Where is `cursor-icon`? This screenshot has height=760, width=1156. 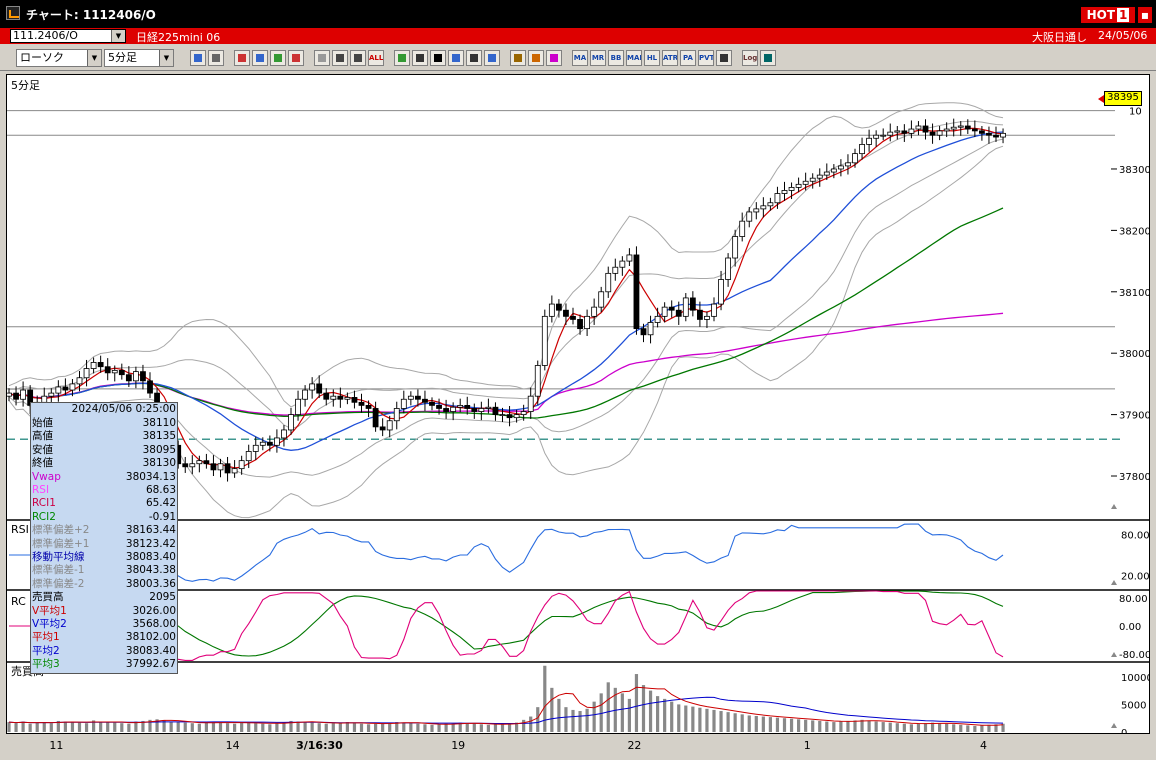 cursor-icon is located at coordinates (438, 58).